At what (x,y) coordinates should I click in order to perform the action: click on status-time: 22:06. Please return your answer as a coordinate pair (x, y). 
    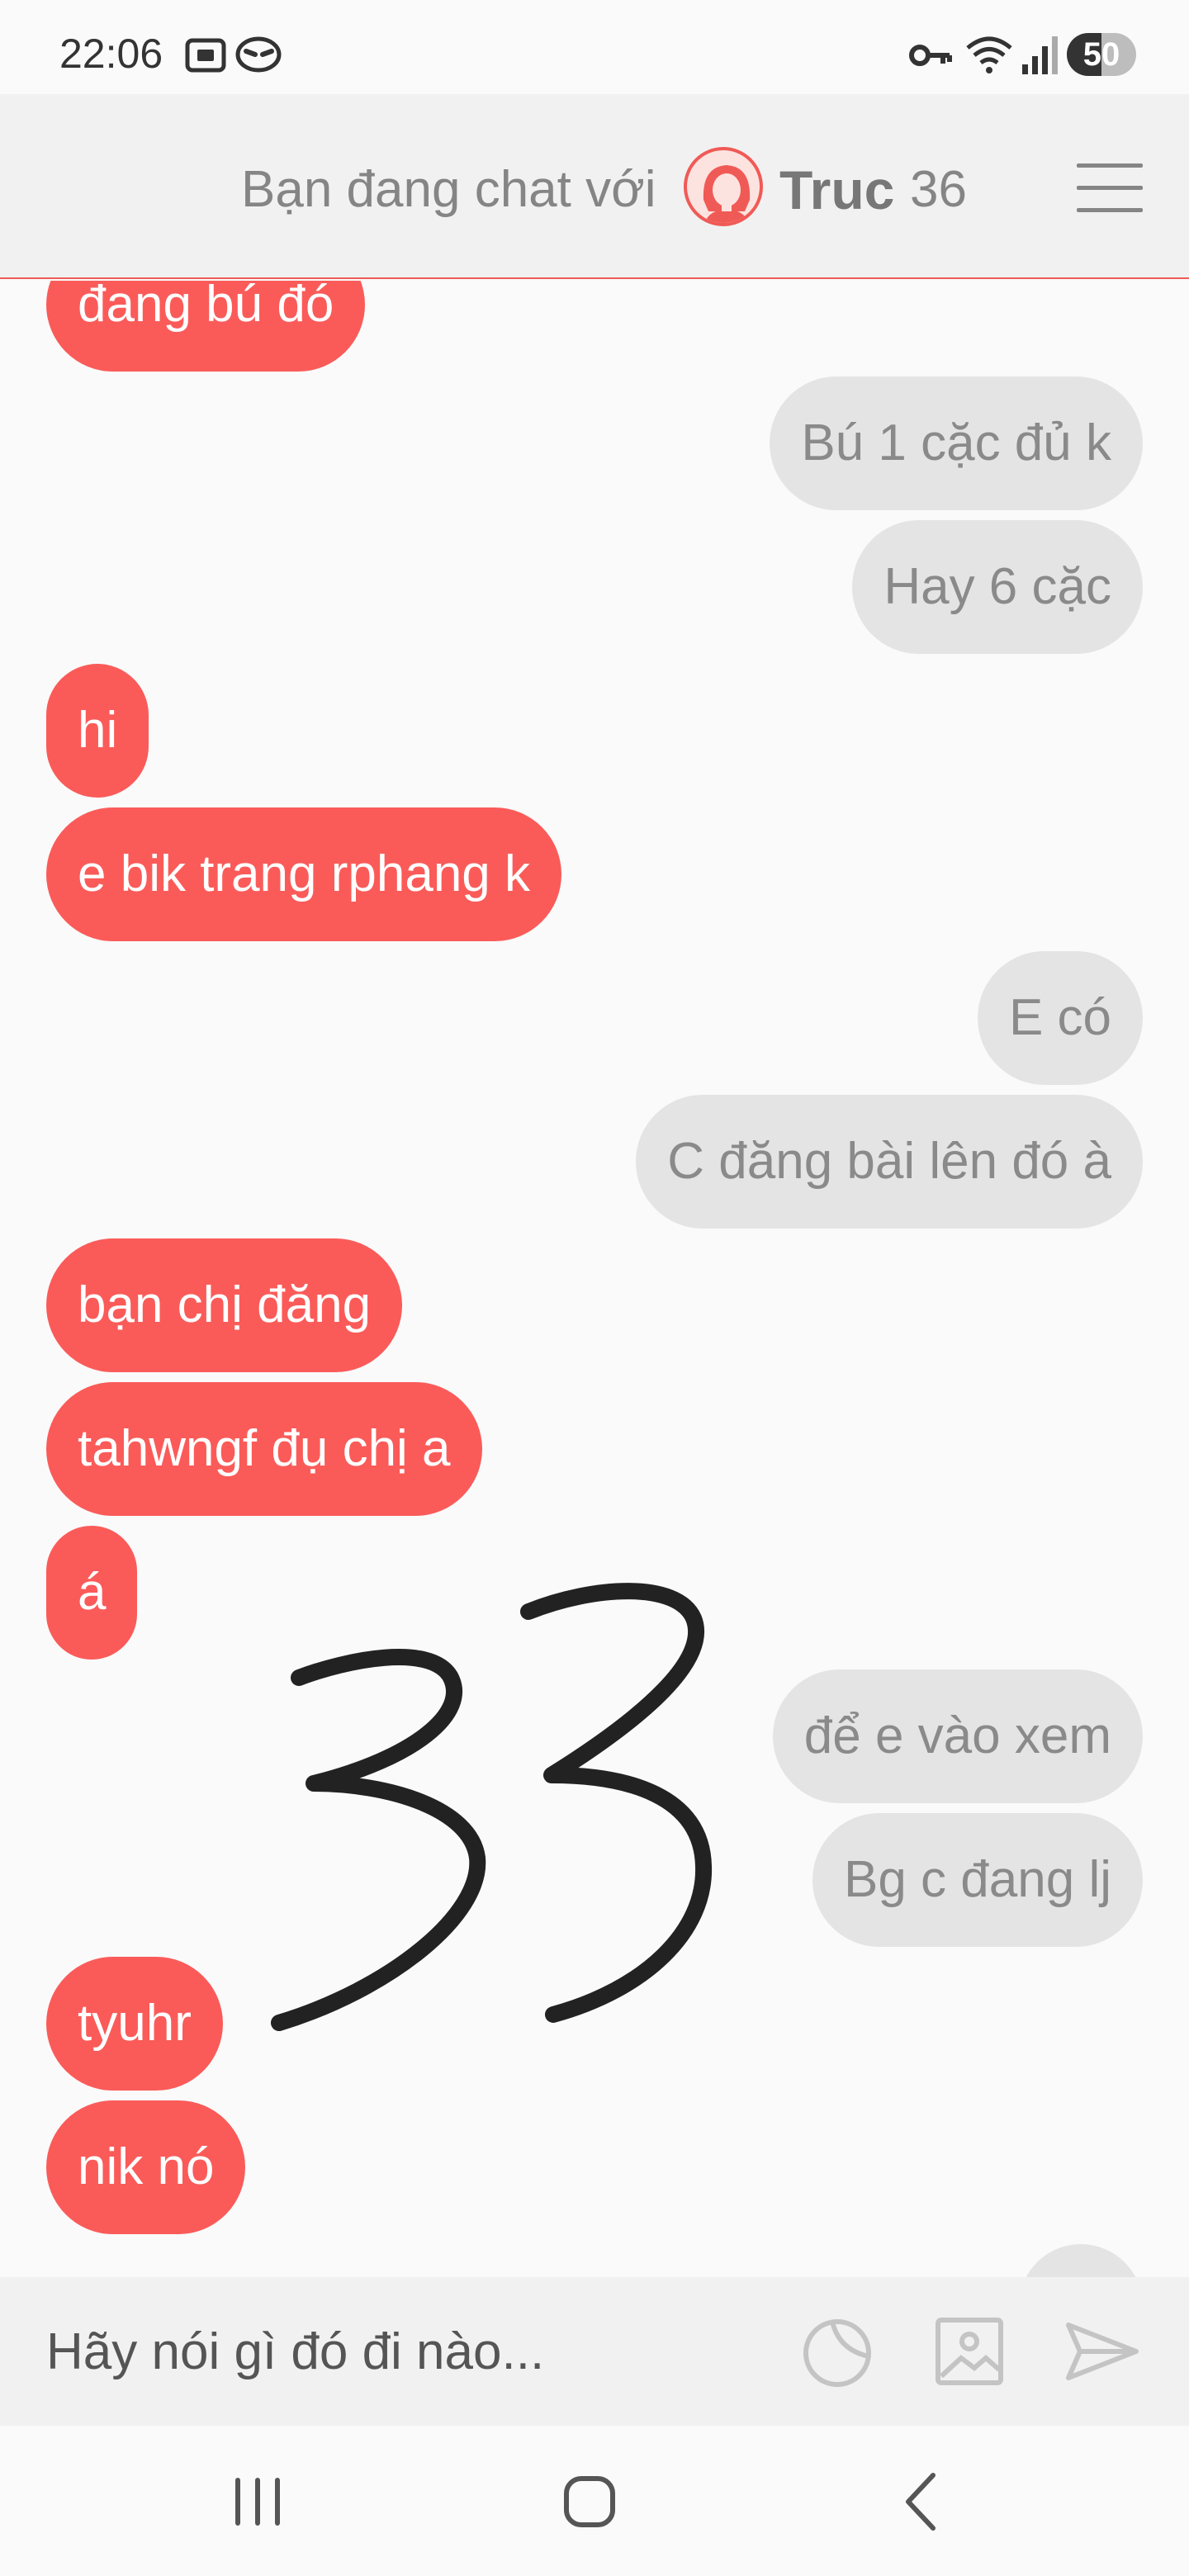
    Looking at the image, I should click on (111, 54).